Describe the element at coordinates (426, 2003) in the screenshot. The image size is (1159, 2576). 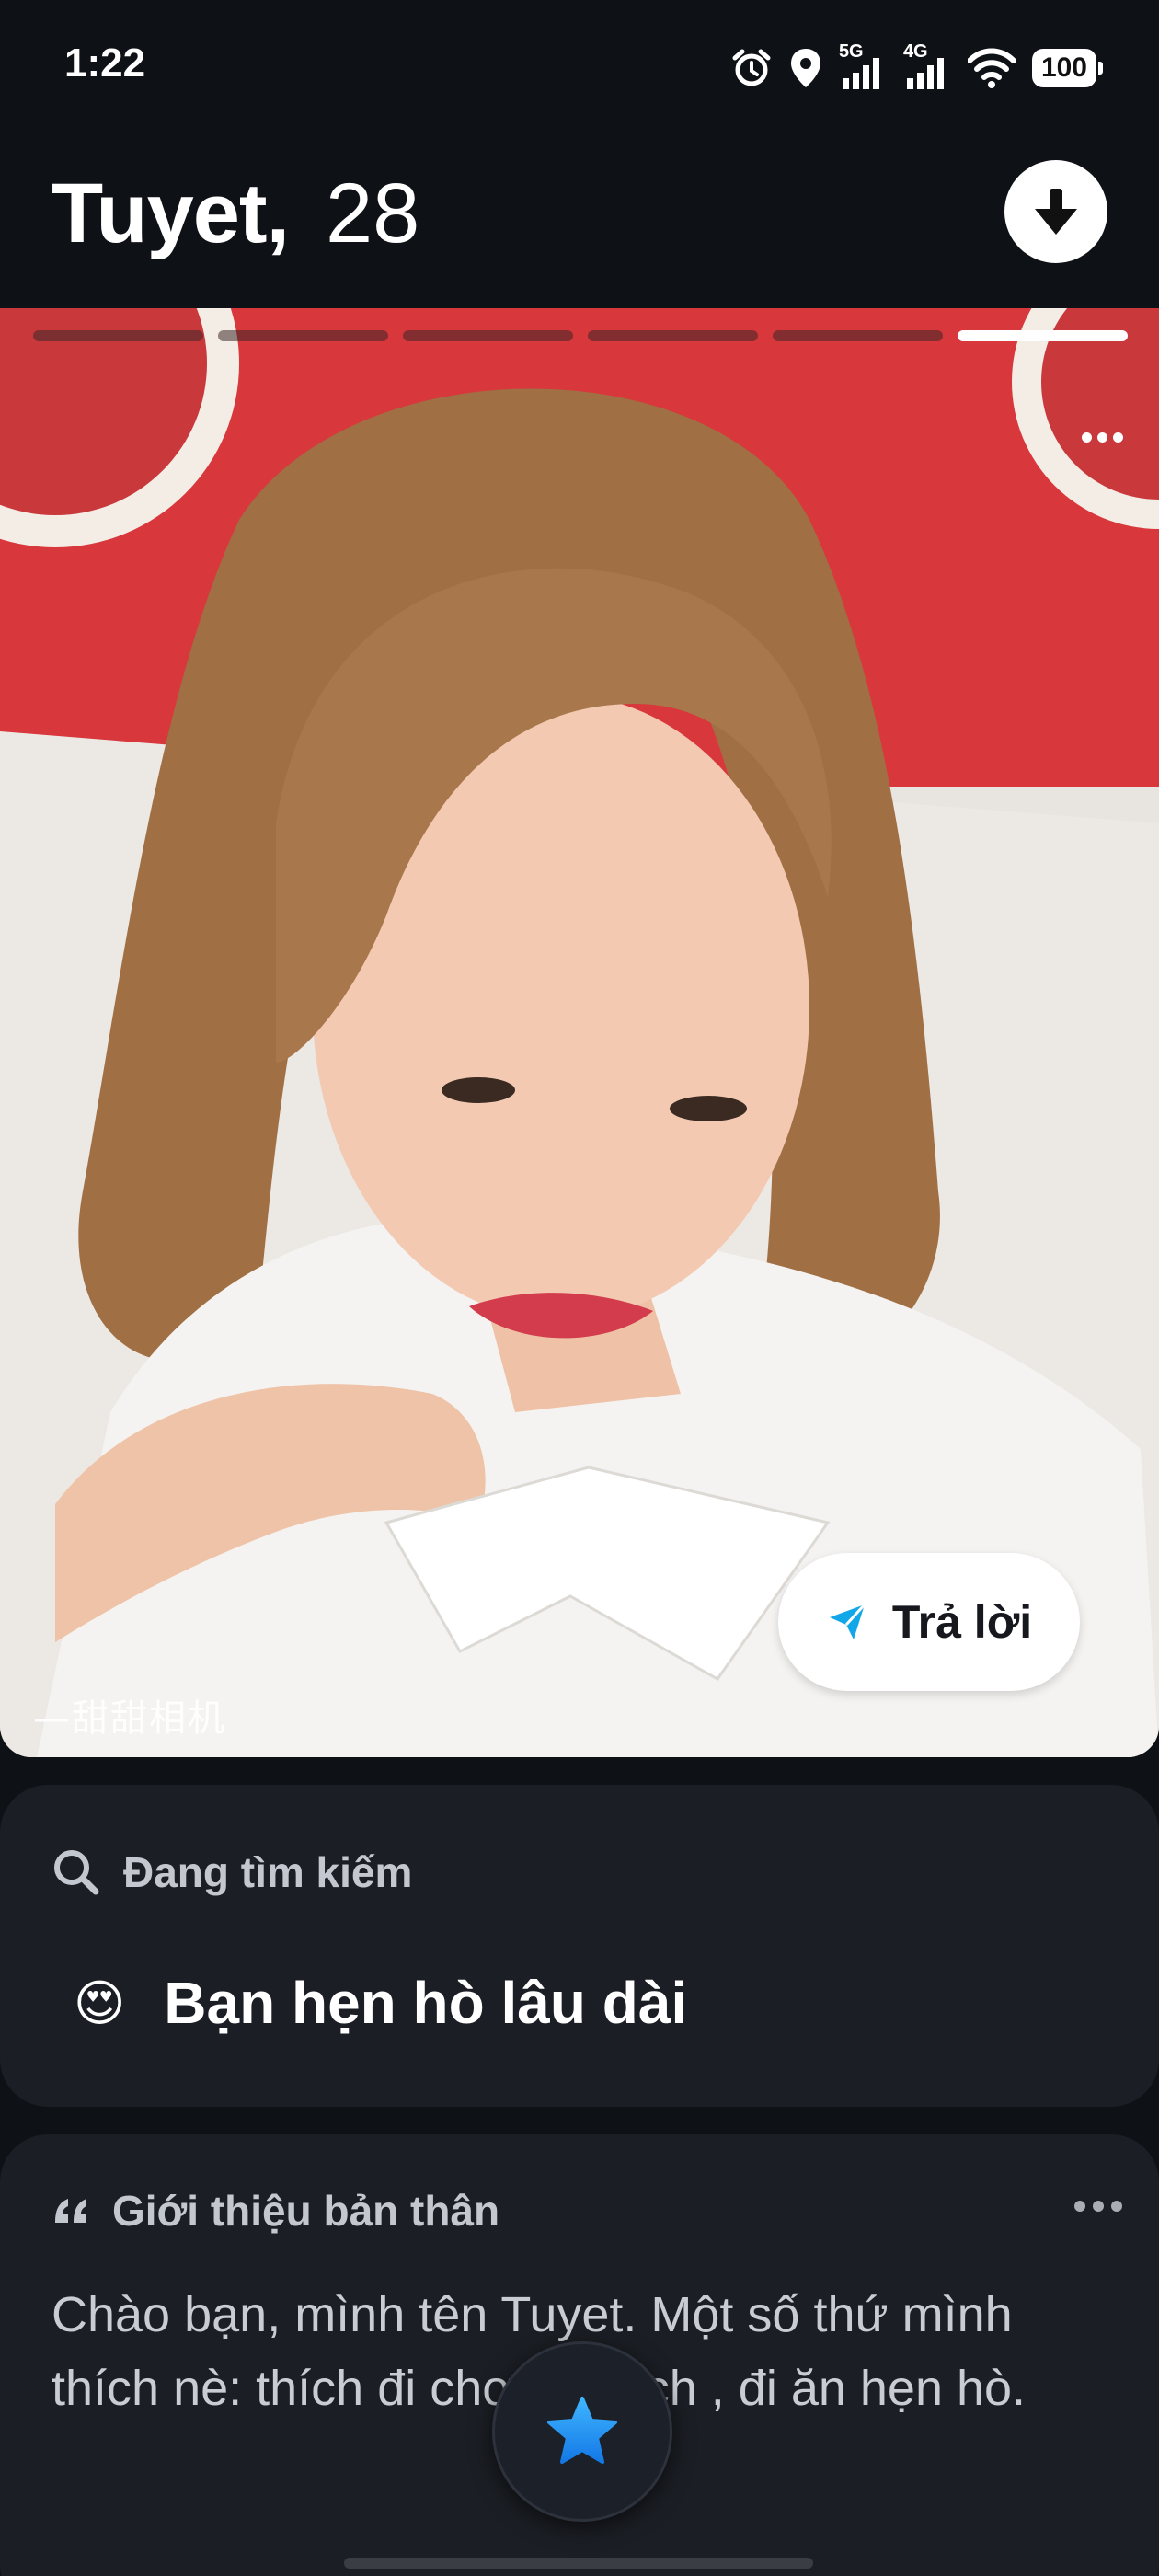
I see `looking-for-value-label: Bạn hẹn hò lâu dài` at that location.